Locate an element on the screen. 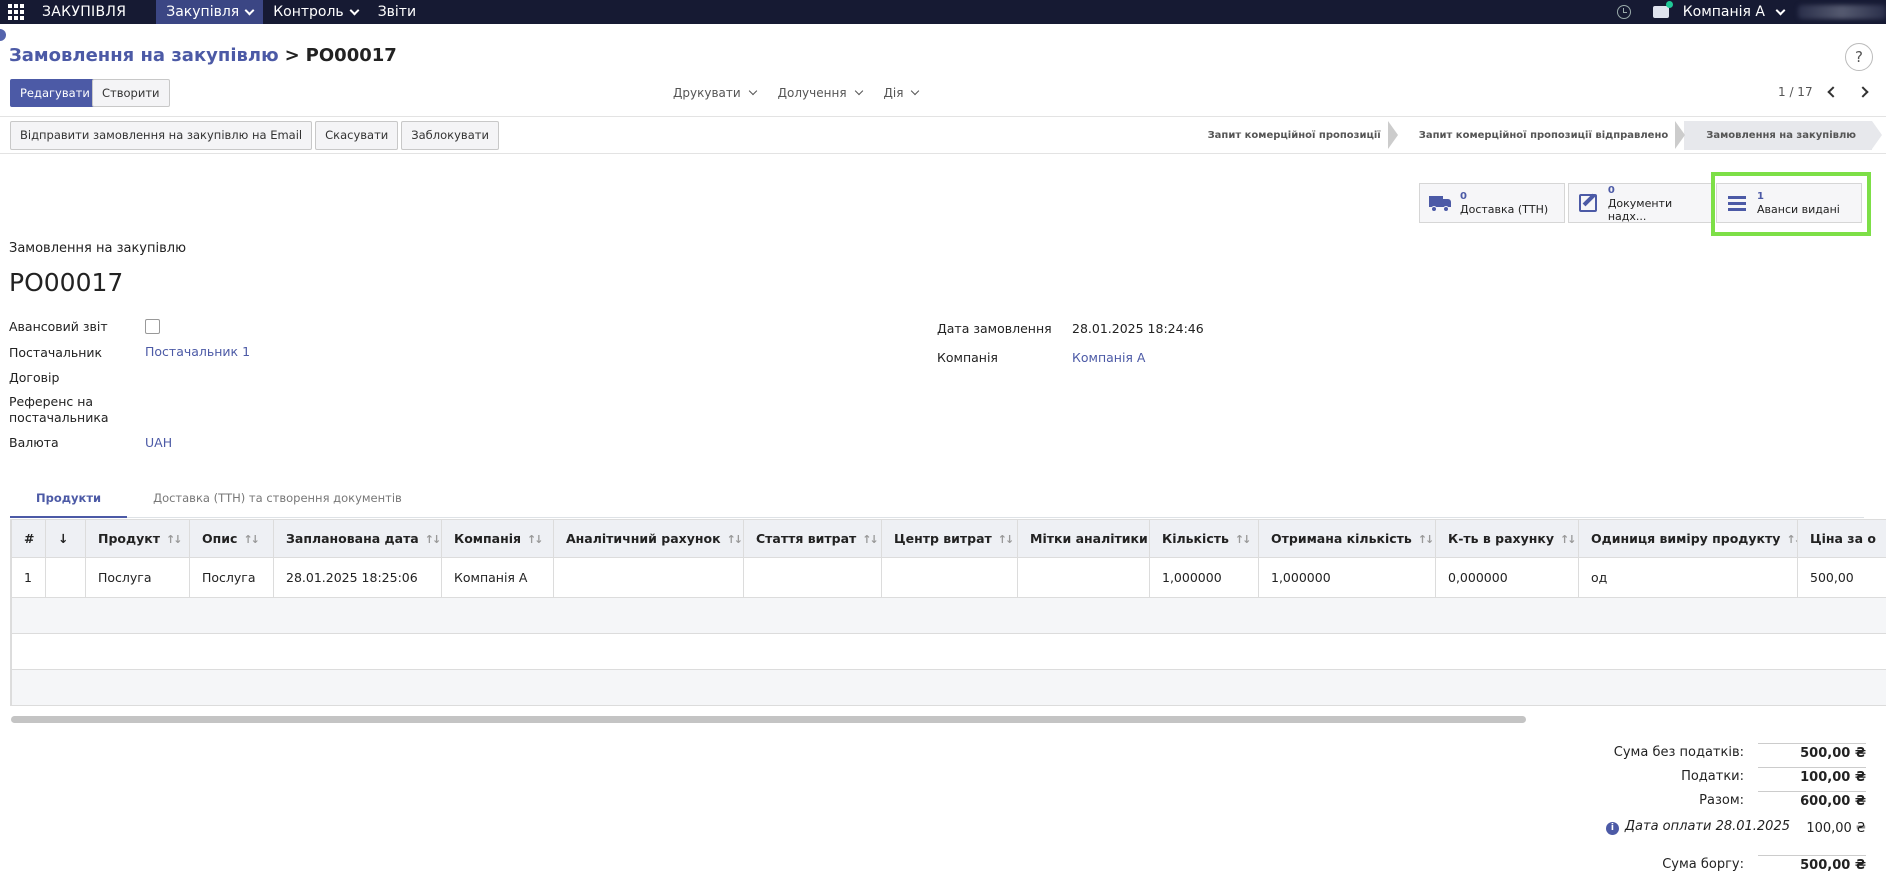  col-uom: Одиниця виміру продукту↑↓ is located at coordinates (1688, 538).